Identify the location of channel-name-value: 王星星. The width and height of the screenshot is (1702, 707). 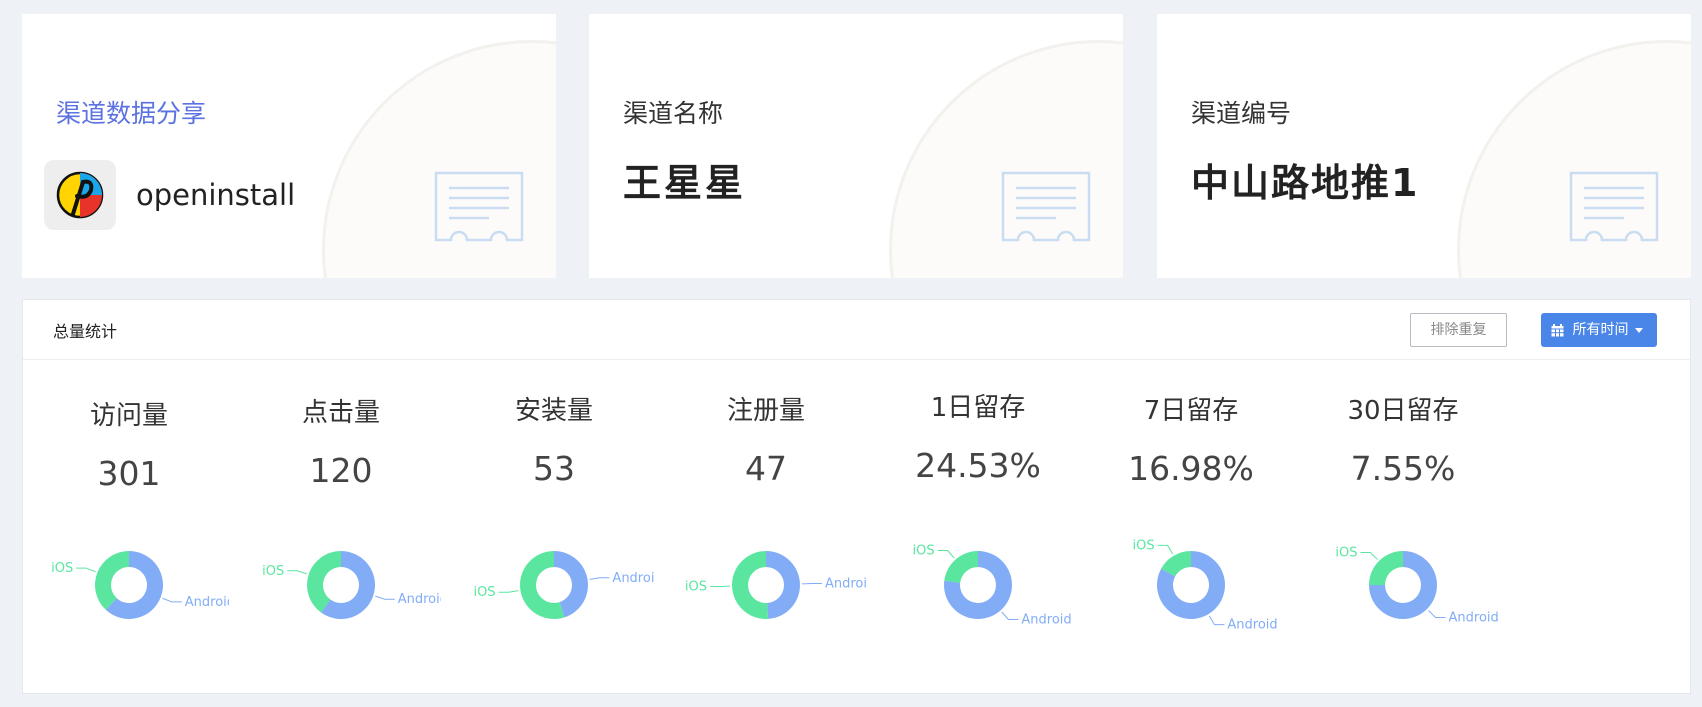
(685, 183).